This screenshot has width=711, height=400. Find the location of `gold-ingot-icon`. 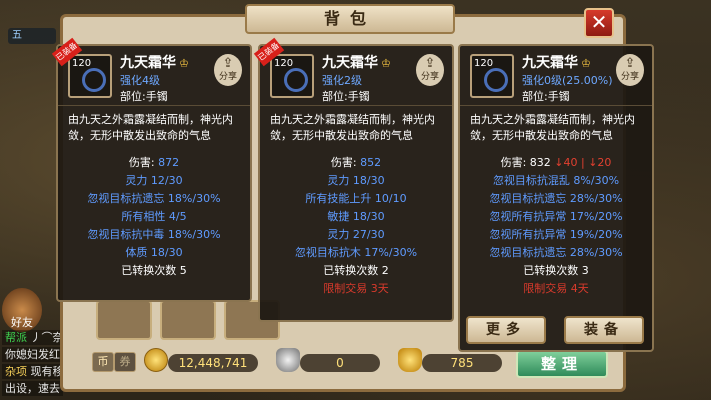

gold-ingot-icon is located at coordinates (410, 360).